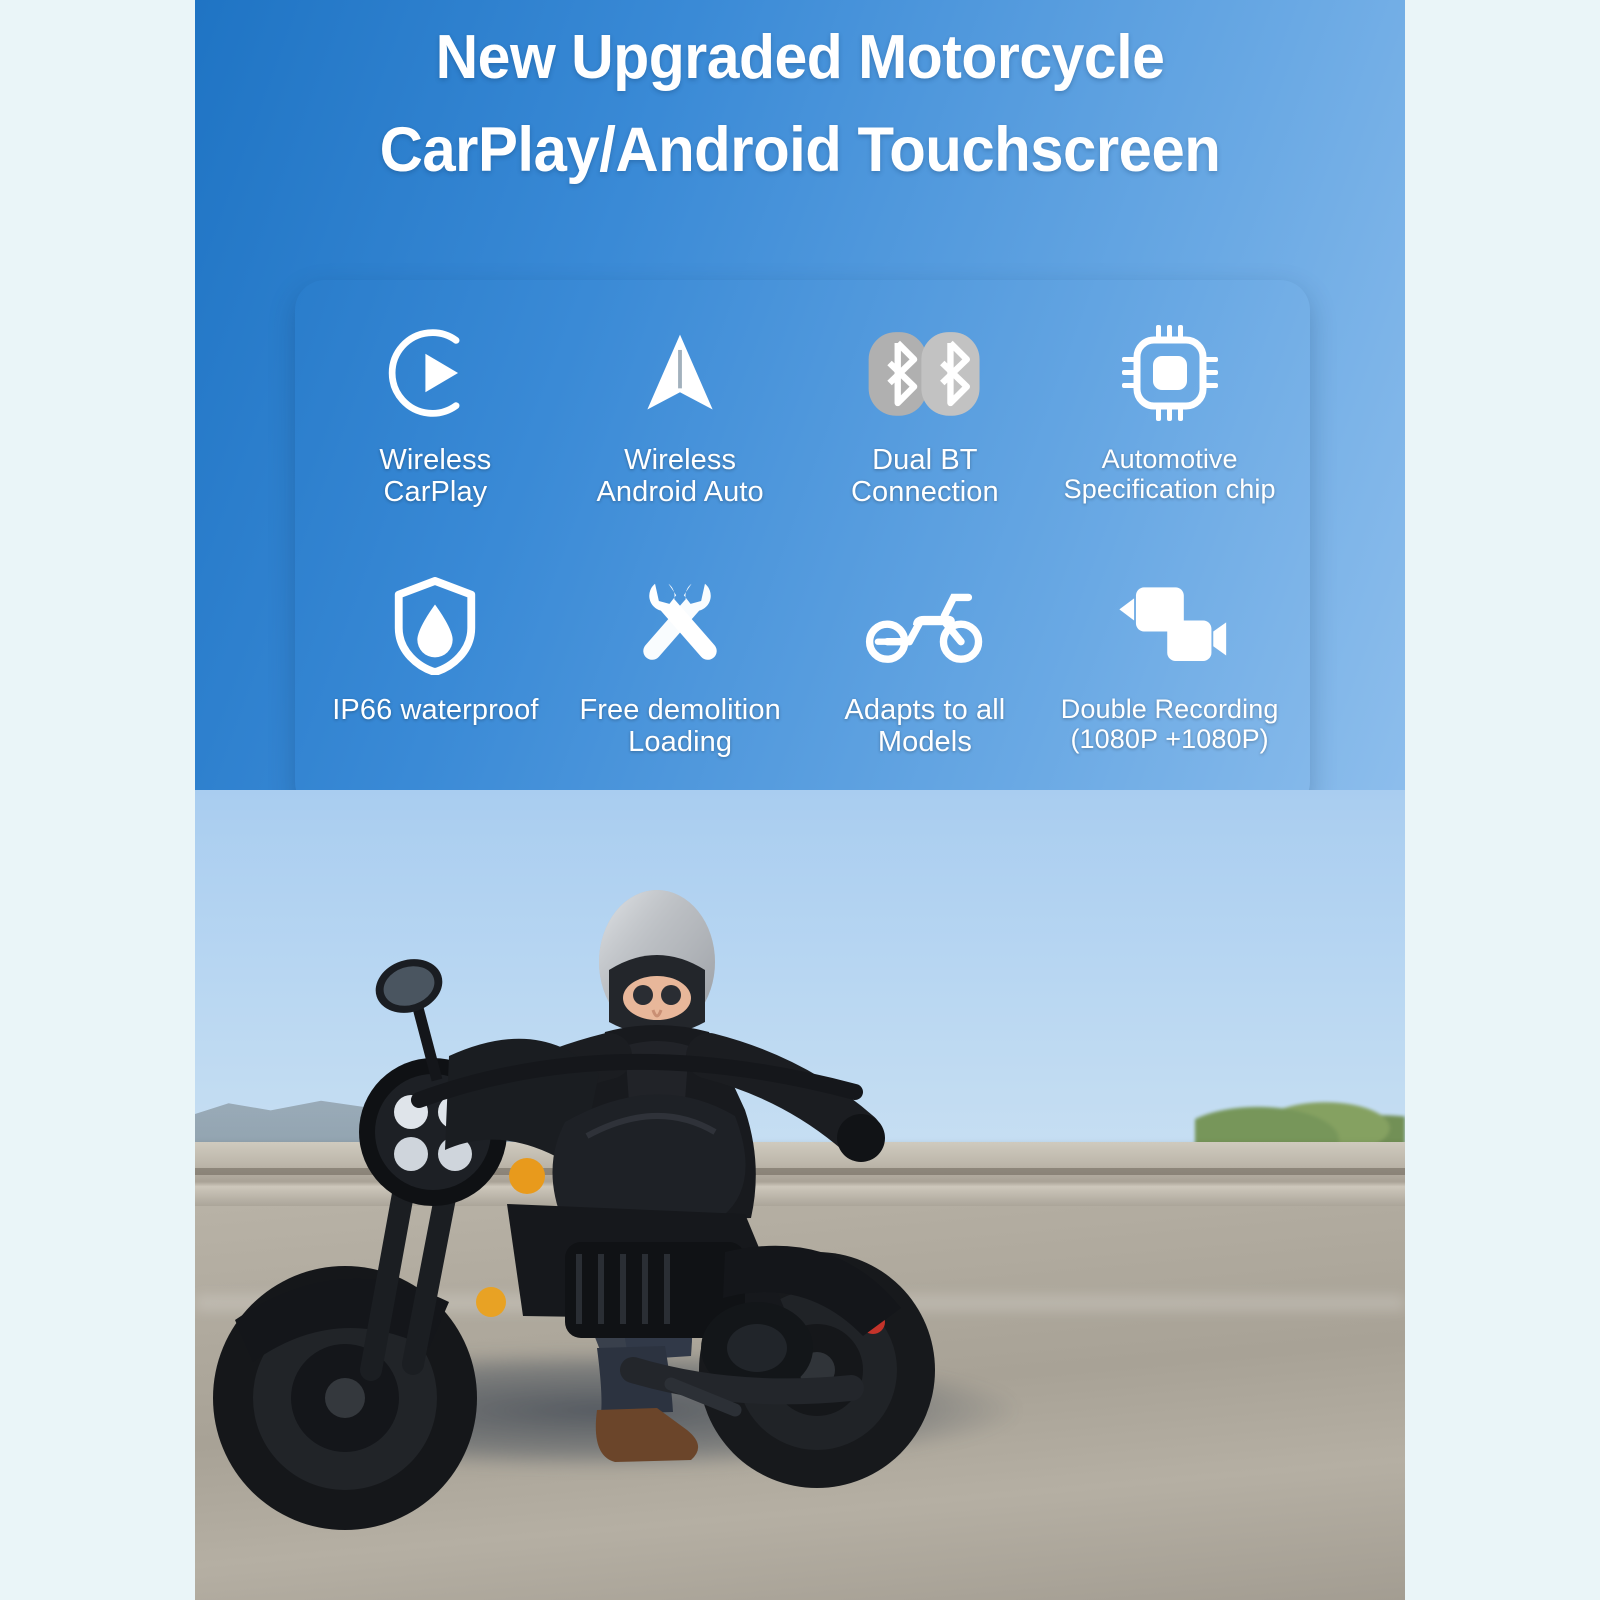  I want to click on title-line-1: New Upgraded Motorcycle, so click(800, 57).